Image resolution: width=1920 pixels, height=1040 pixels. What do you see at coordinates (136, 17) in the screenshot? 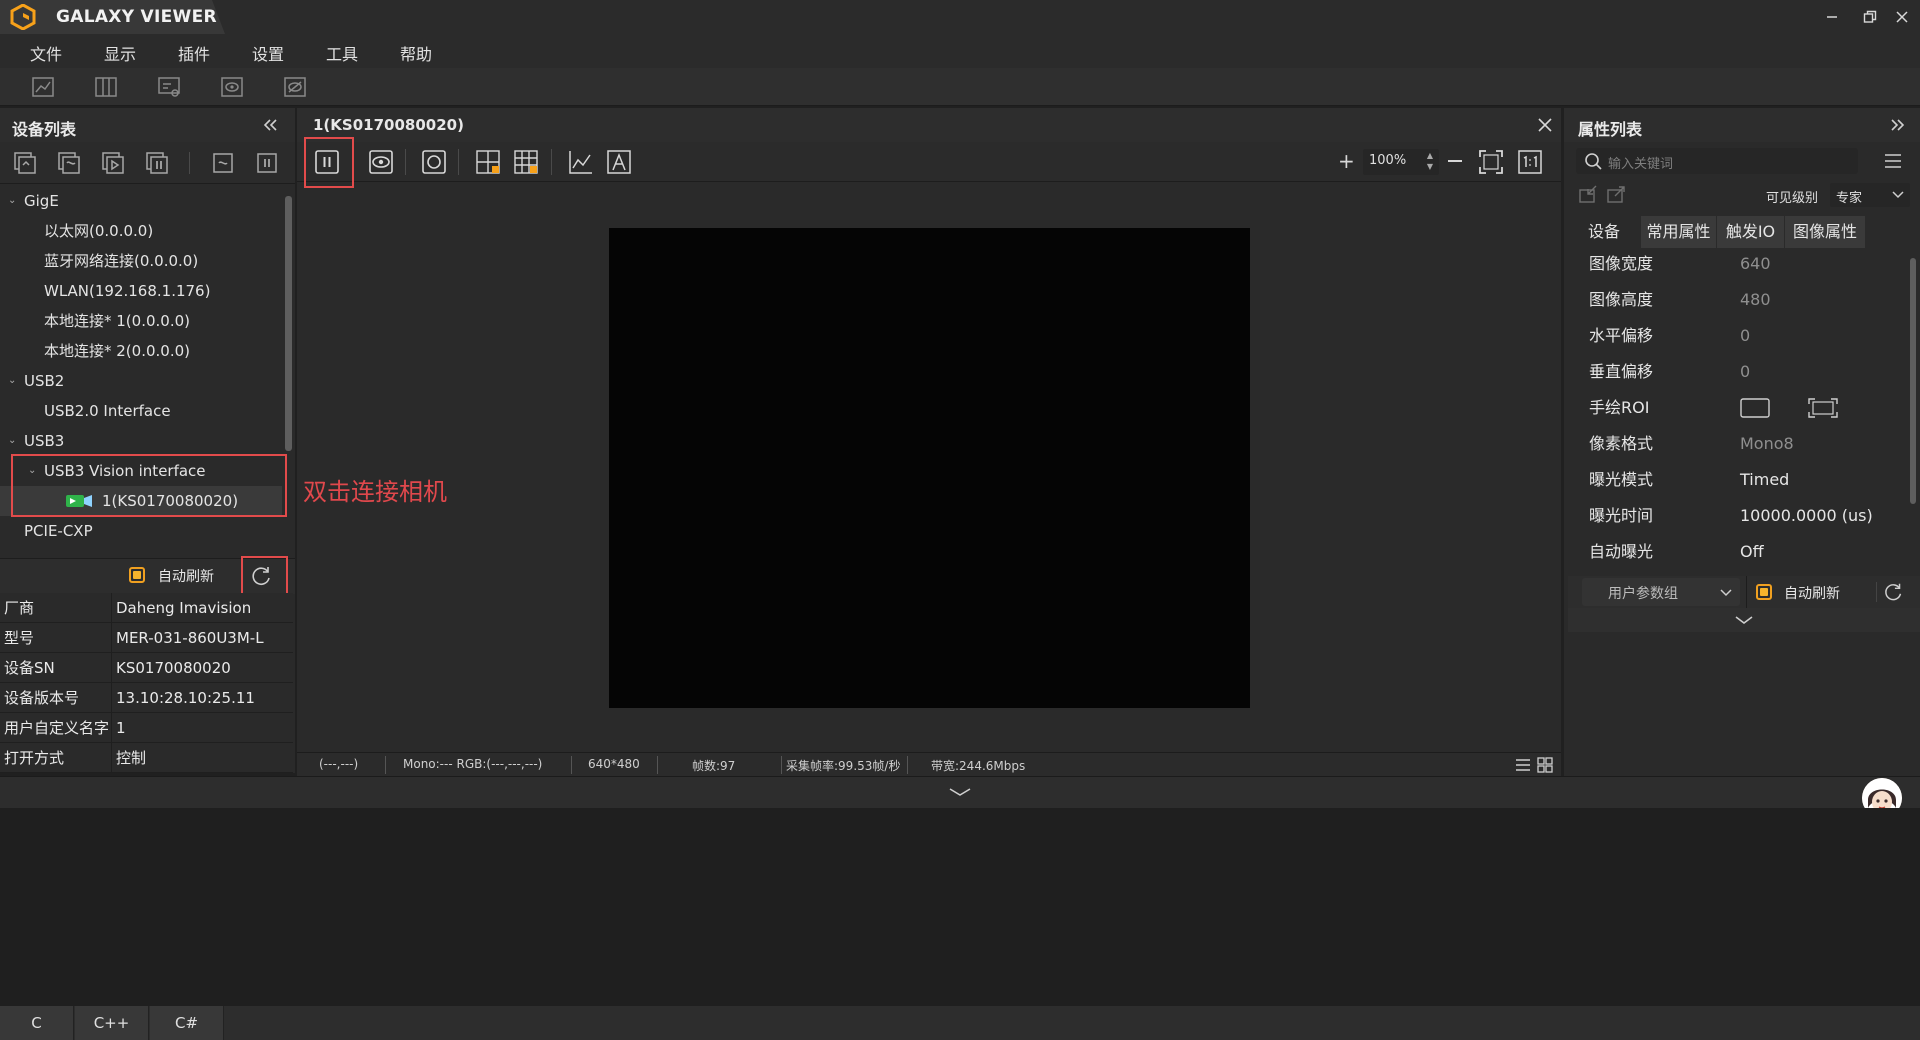
I see `app-title: GALAXY VIEWER` at bounding box center [136, 17].